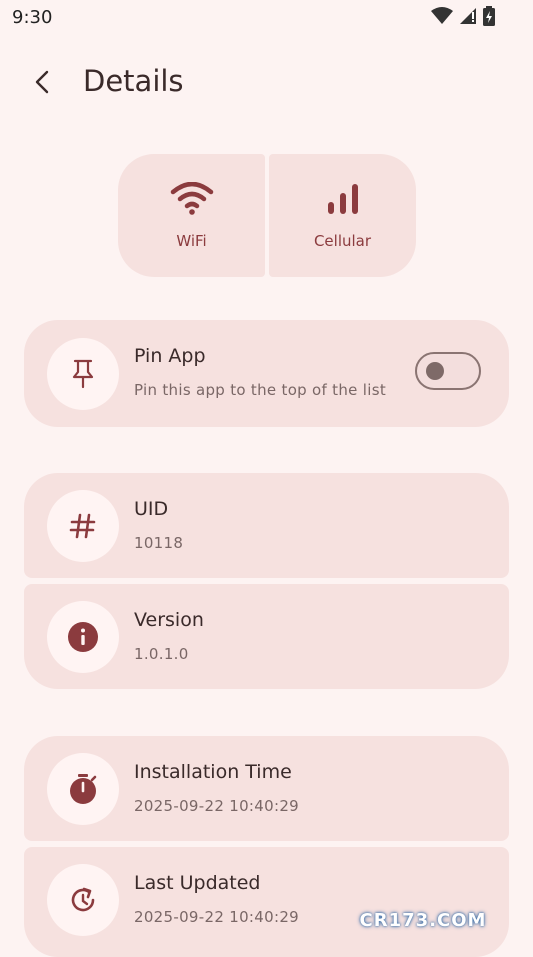  What do you see at coordinates (213, 772) in the screenshot?
I see `install-time-title: Installation Time` at bounding box center [213, 772].